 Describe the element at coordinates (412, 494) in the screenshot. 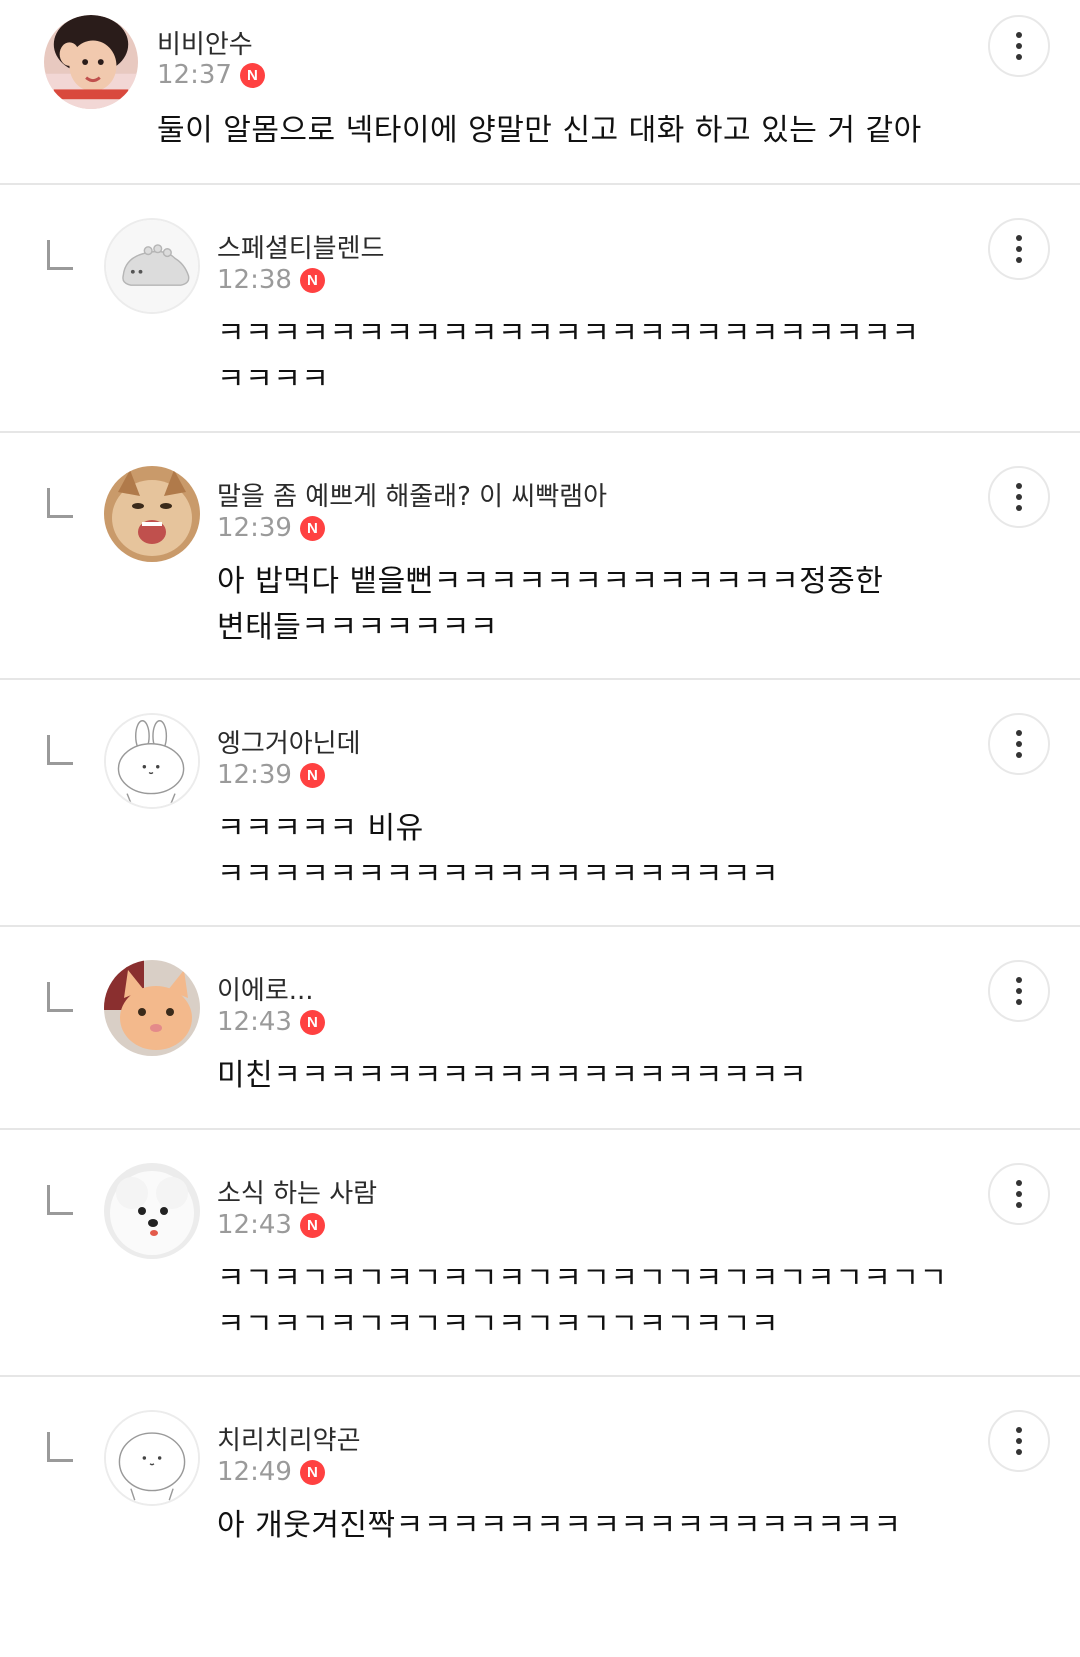

I see `comment-author: 말을 좀 예쁘게 해줄래? 이 씨빡램아` at that location.